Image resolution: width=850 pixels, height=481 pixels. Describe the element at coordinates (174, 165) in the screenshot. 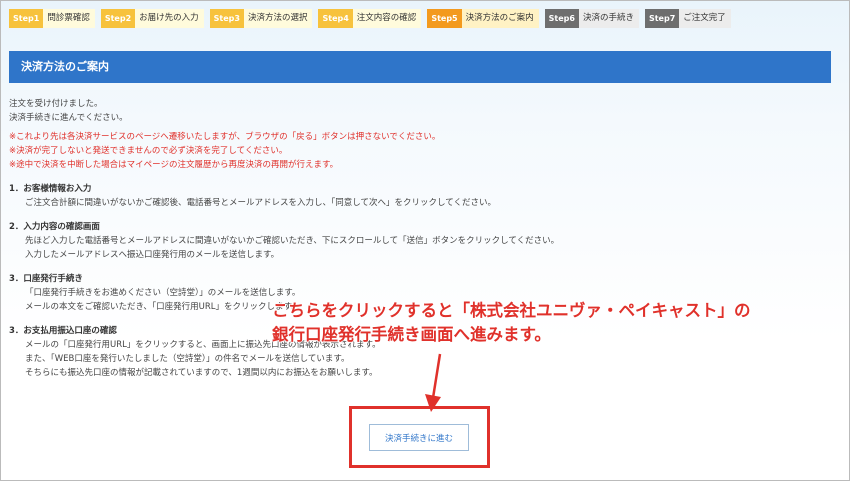

I see `warning-line: ※途中で決済を中断した場合はマイページの注文履歴から再度決済の再開が行えます。` at that location.